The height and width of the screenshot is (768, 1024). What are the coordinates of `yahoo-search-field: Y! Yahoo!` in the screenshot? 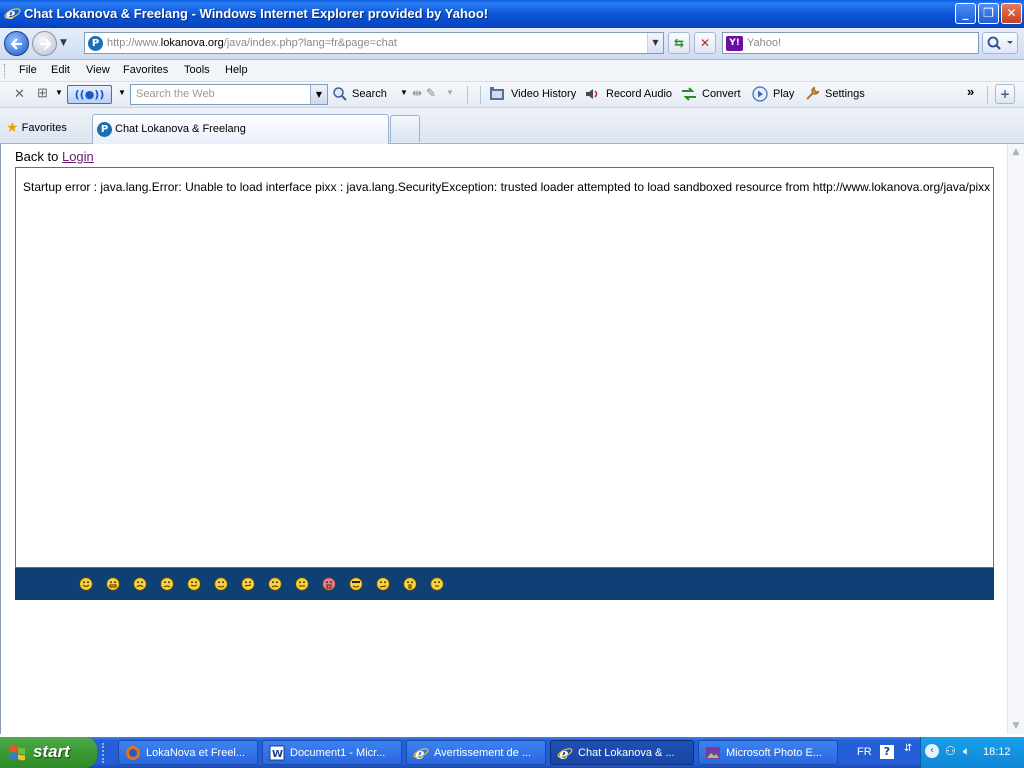 It's located at (850, 43).